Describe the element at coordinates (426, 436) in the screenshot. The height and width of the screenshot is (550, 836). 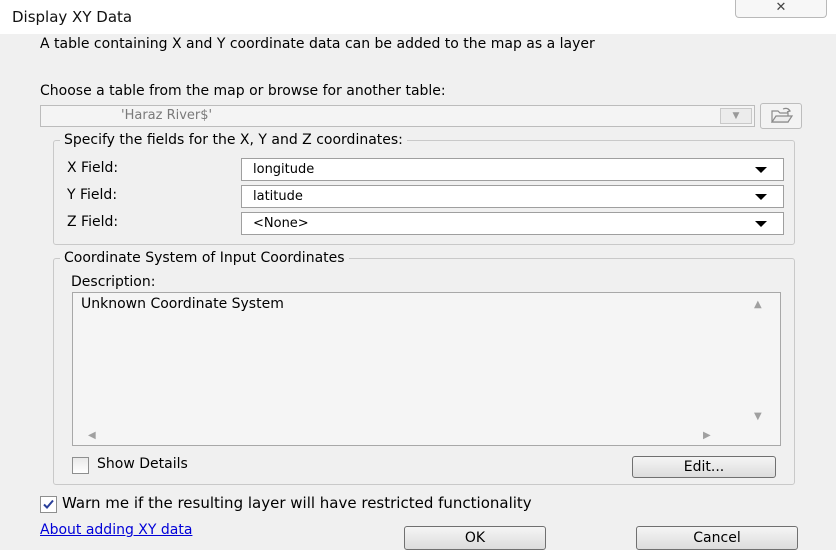
I see `horizontal-scrollbar: ◀ ▶` at that location.